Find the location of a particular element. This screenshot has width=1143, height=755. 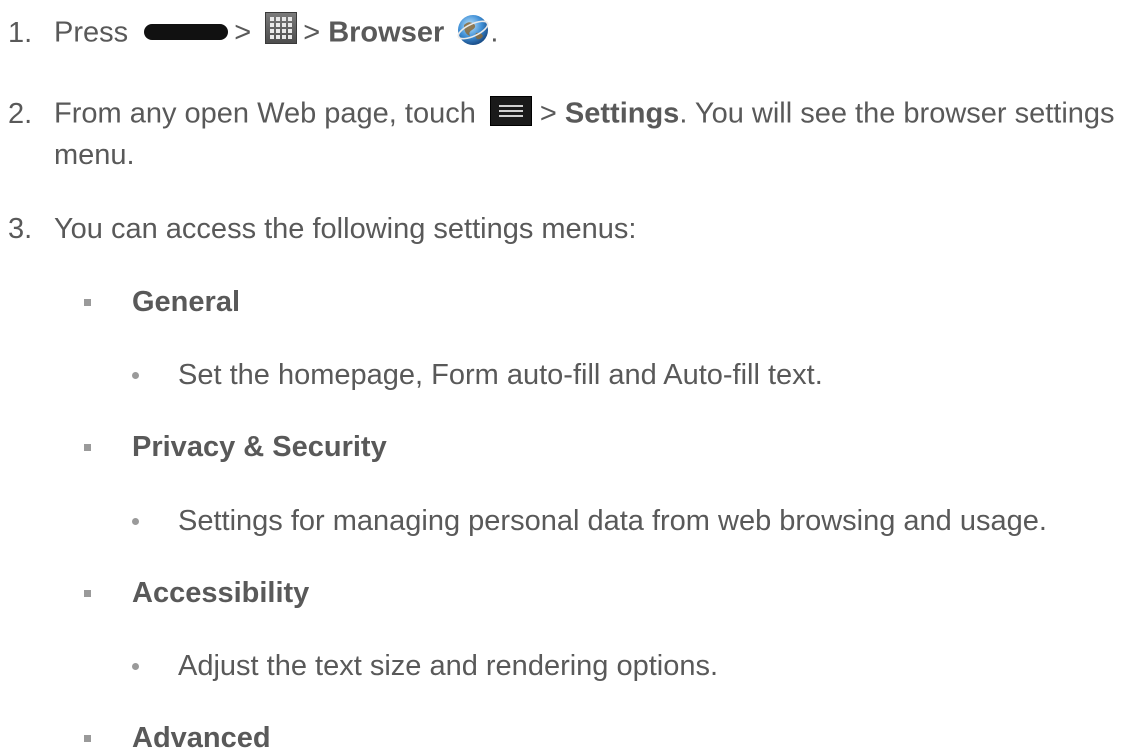

menu-title-privacy: Privacy & Security is located at coordinates (259, 447).